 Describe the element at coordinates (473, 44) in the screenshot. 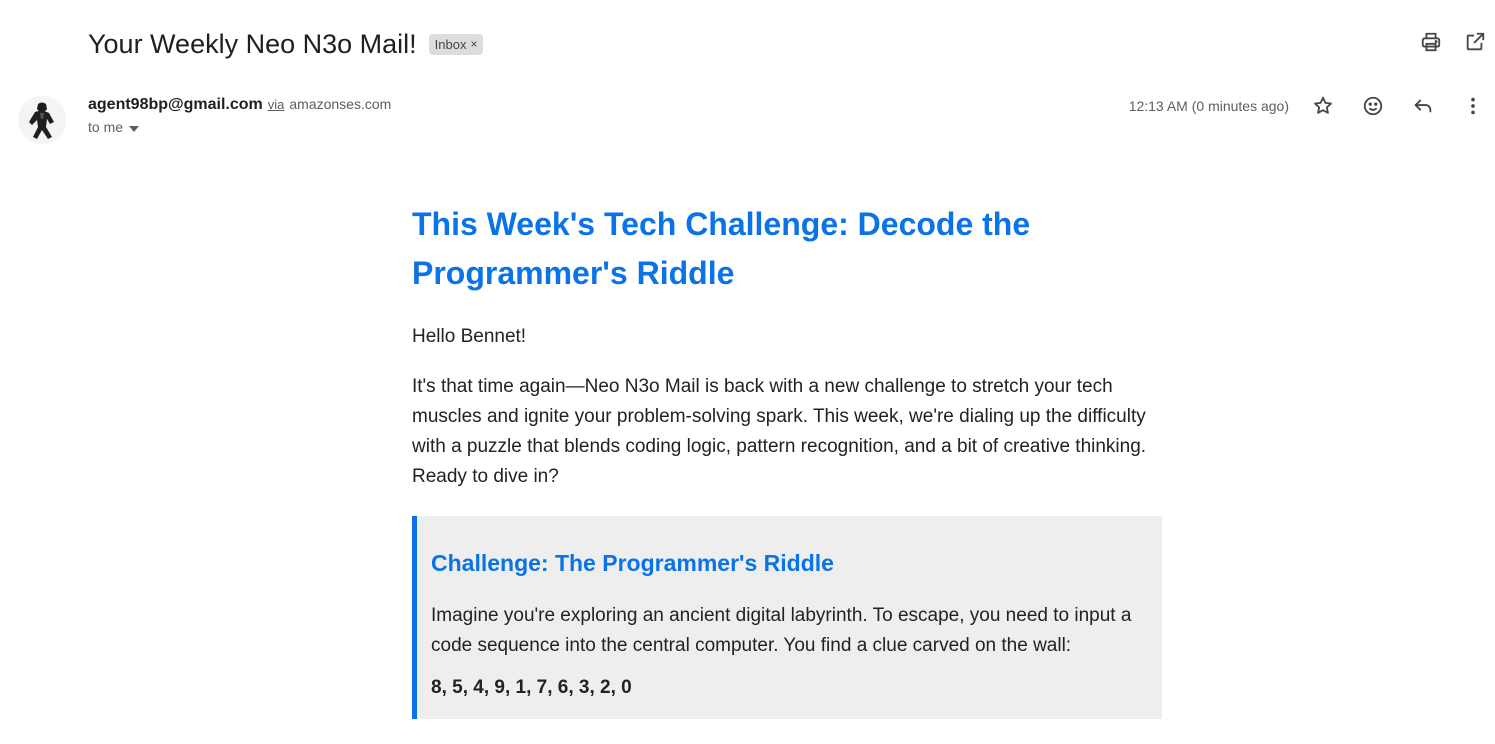

I see `remove-label-icon: ×` at that location.